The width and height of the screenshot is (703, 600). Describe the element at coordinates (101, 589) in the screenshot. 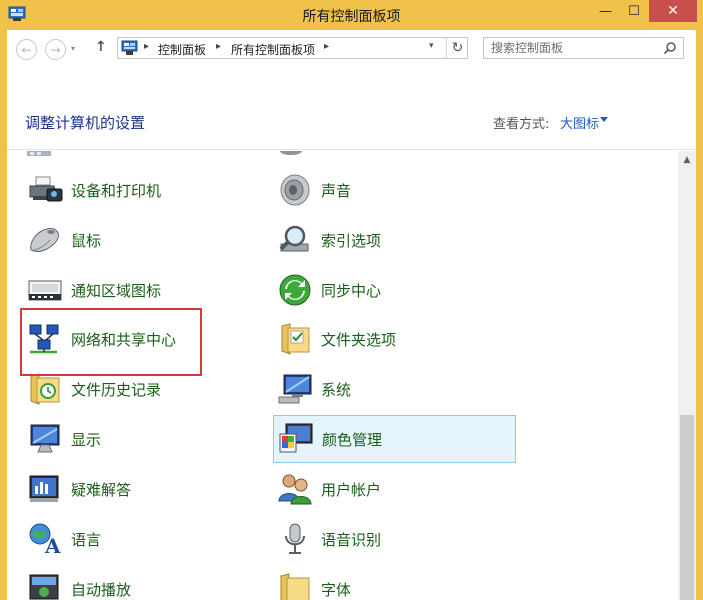

I see `item-label: 自动播放` at that location.